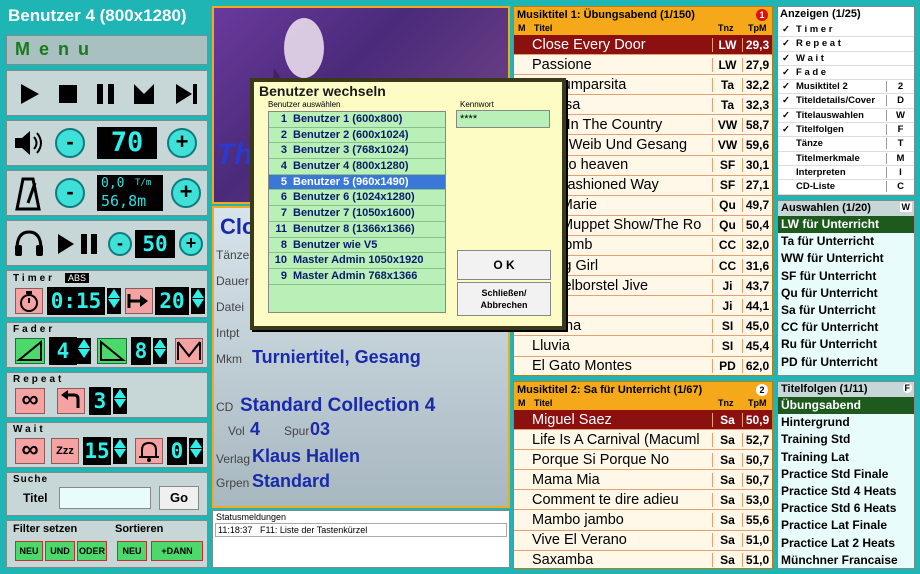  What do you see at coordinates (726, 403) in the screenshot?
I see `list2-col-tnz: Tnz` at bounding box center [726, 403].